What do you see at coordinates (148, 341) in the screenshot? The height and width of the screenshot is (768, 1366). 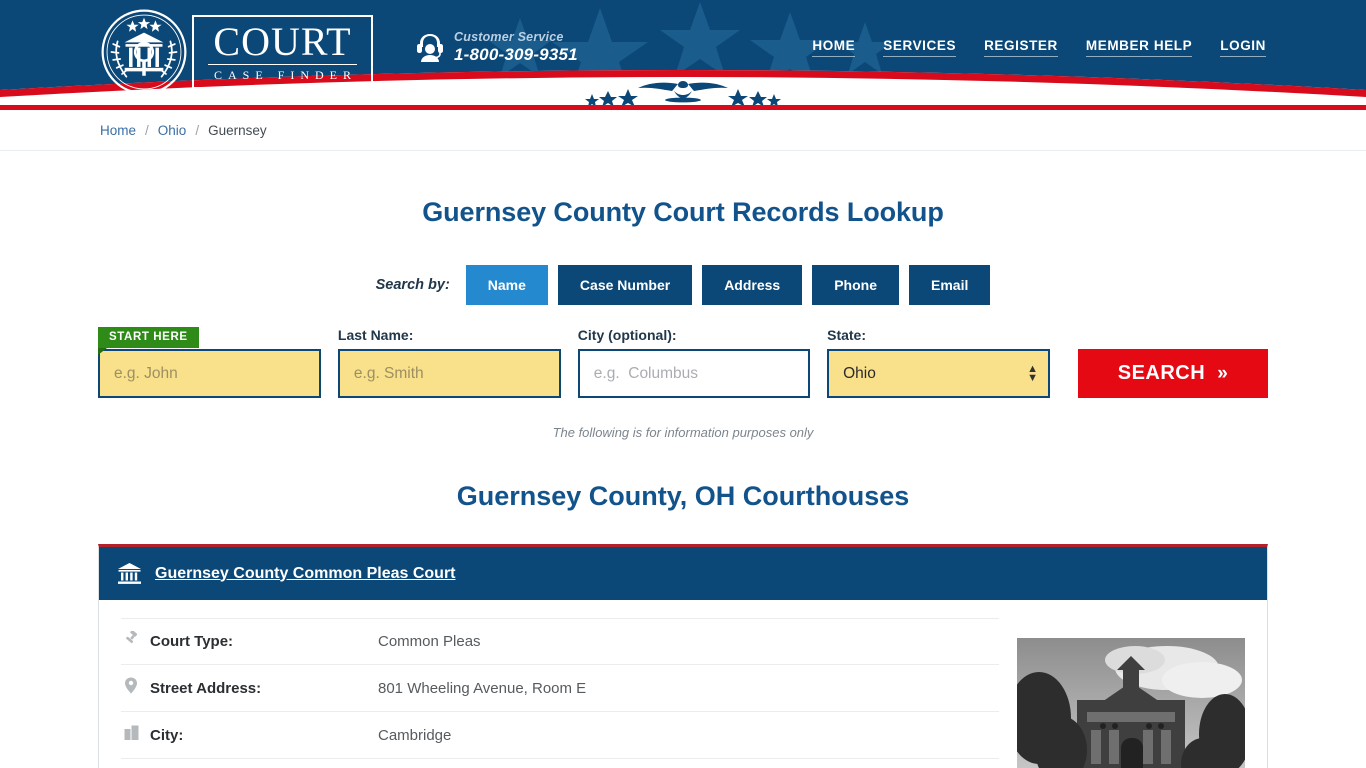 I see `start-here-badge: START HERE` at bounding box center [148, 341].